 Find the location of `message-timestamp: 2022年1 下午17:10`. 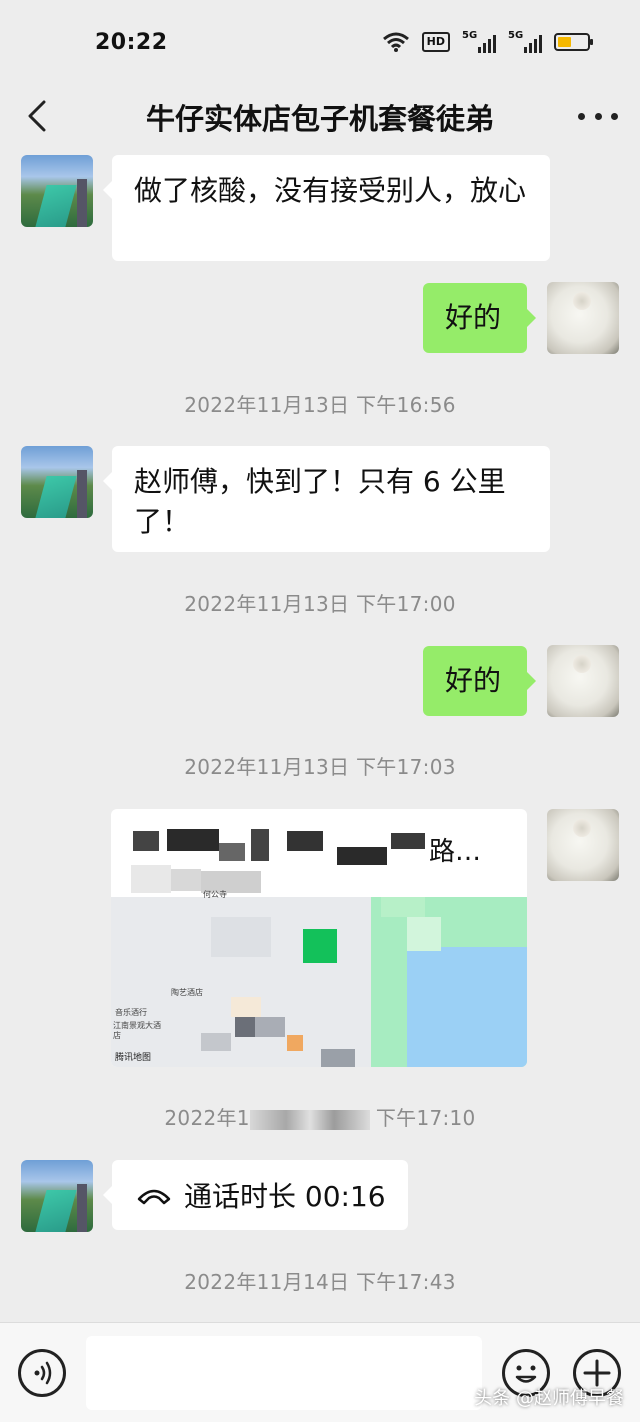

message-timestamp: 2022年1 下午17:10 is located at coordinates (320, 1118).